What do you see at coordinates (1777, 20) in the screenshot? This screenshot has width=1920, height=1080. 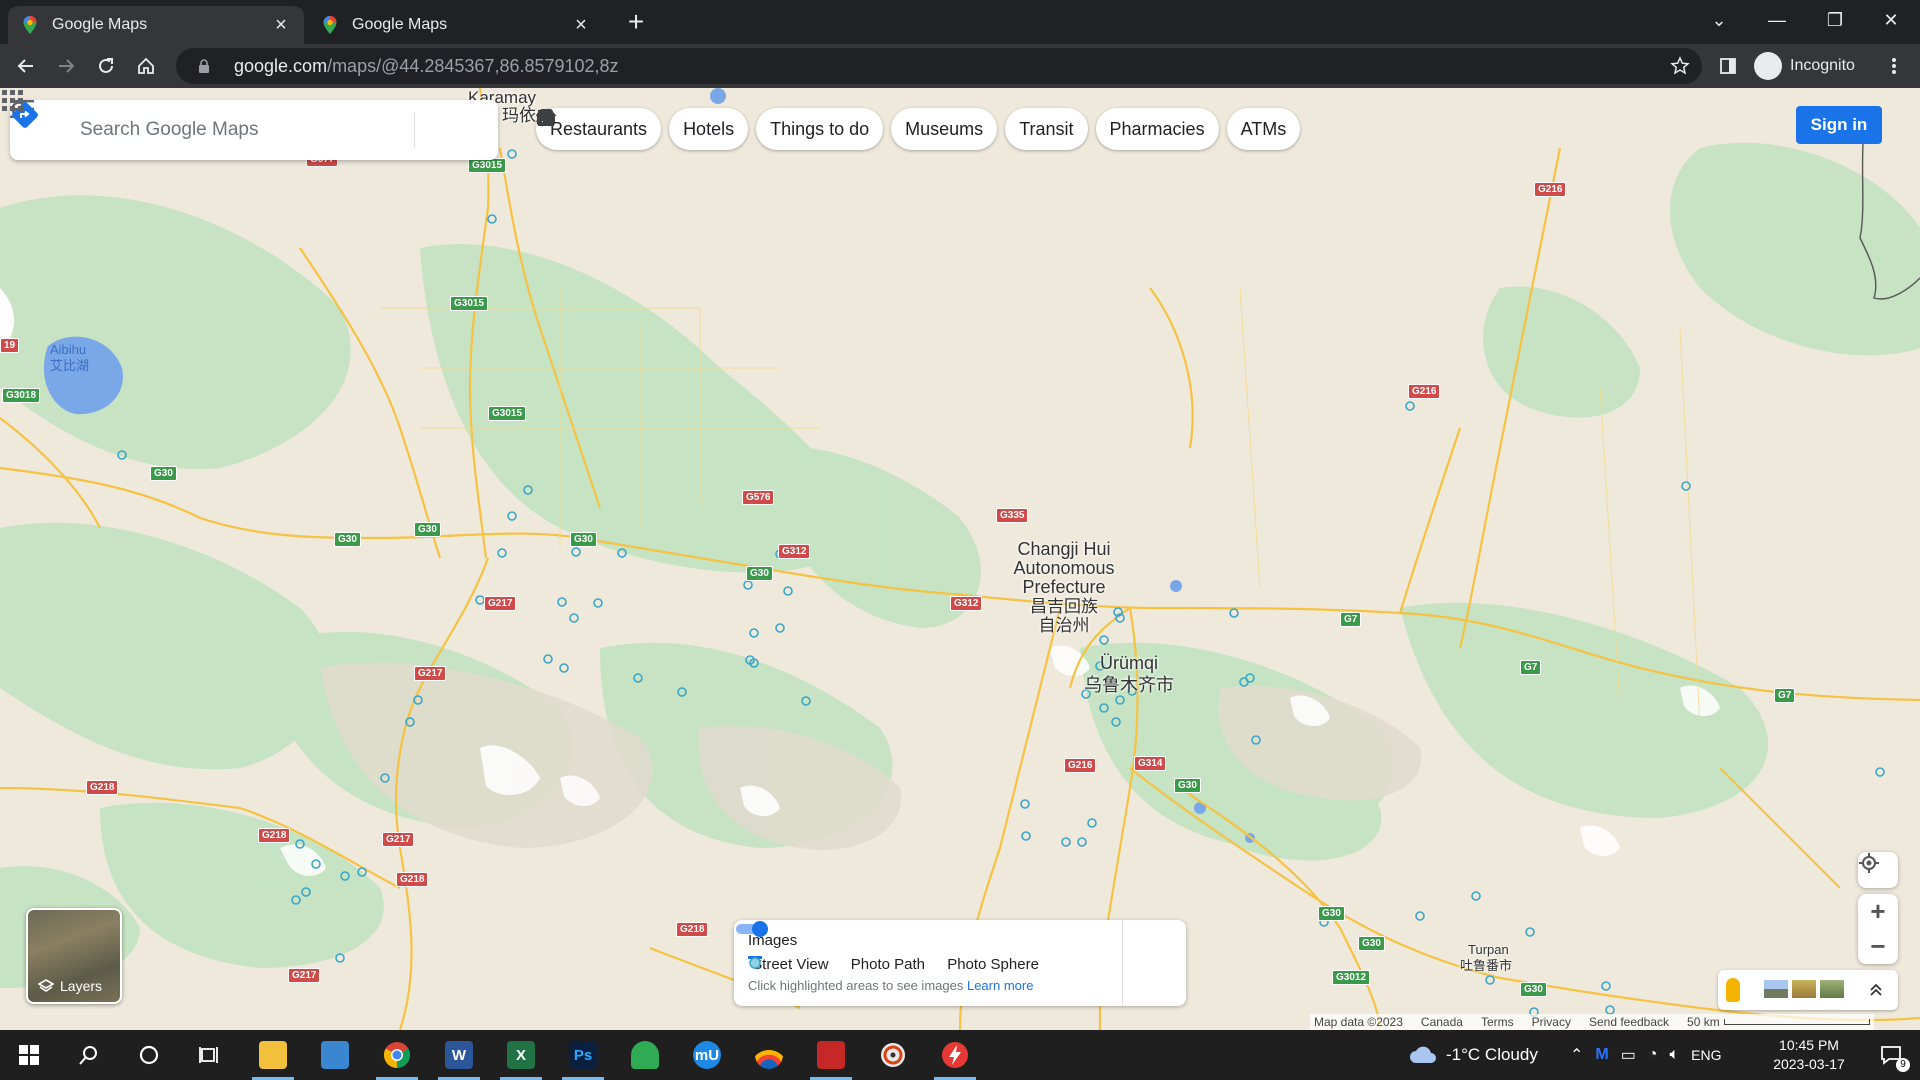 I see `minimize-button: —` at bounding box center [1777, 20].